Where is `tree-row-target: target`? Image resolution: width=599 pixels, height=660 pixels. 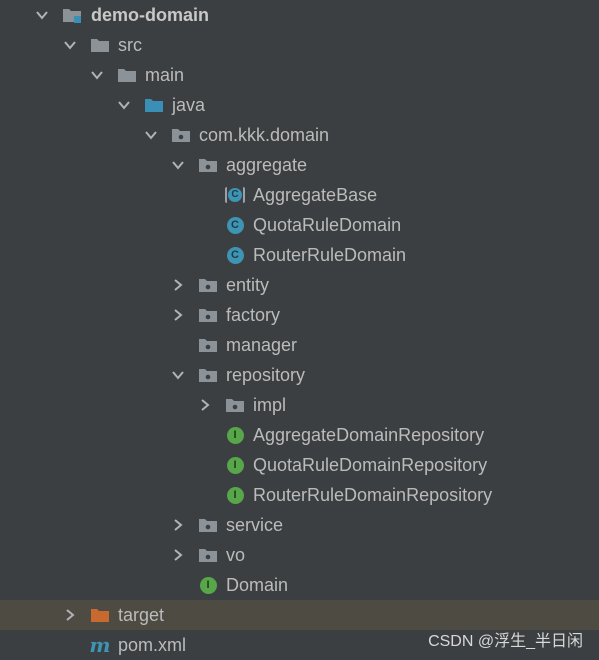
tree-row-target: target is located at coordinates (299, 615).